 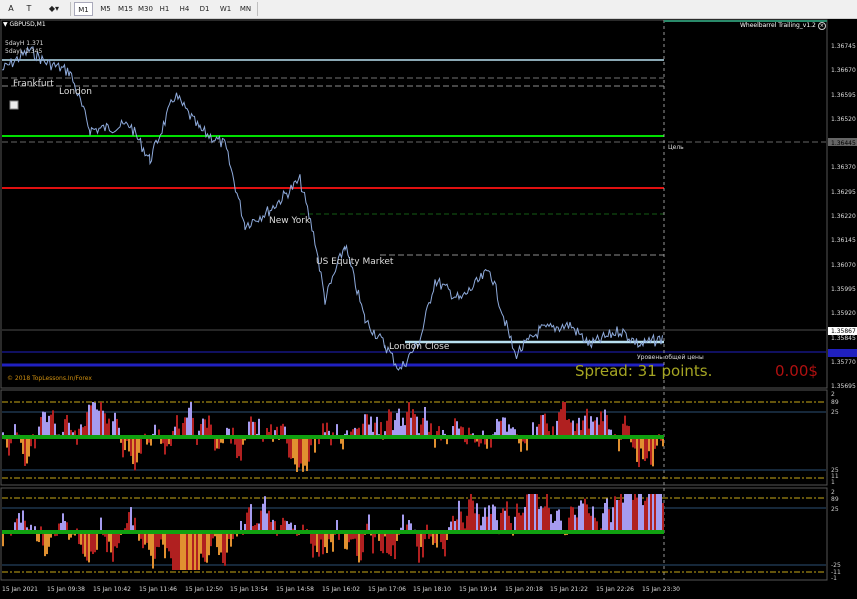 I want to click on chart-toolbar: A T ◆▾ M1 M5 M15 M30 H1 H4 D1 W1 MN, so click(x=428, y=9).